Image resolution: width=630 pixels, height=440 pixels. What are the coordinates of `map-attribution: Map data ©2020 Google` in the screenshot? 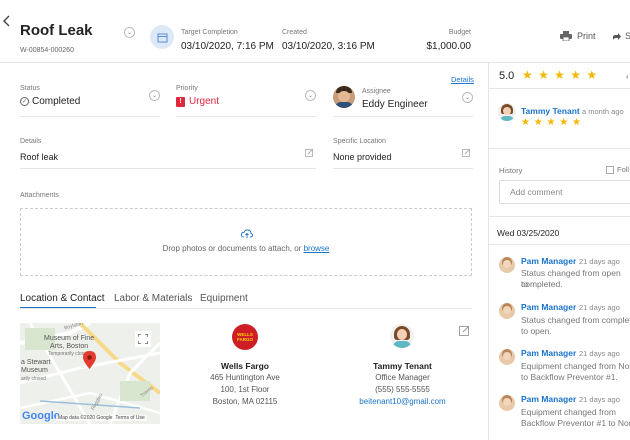 It's located at (85, 418).